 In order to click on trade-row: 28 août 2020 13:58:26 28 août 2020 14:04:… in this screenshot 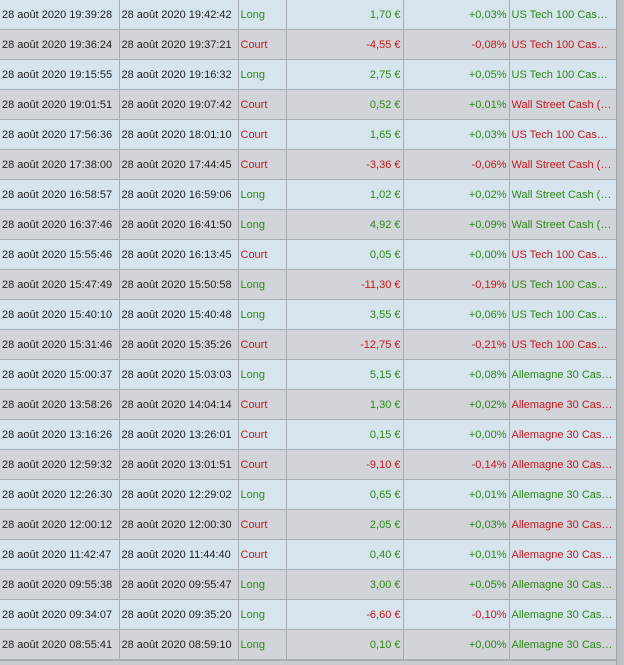, I will do `click(308, 404)`.